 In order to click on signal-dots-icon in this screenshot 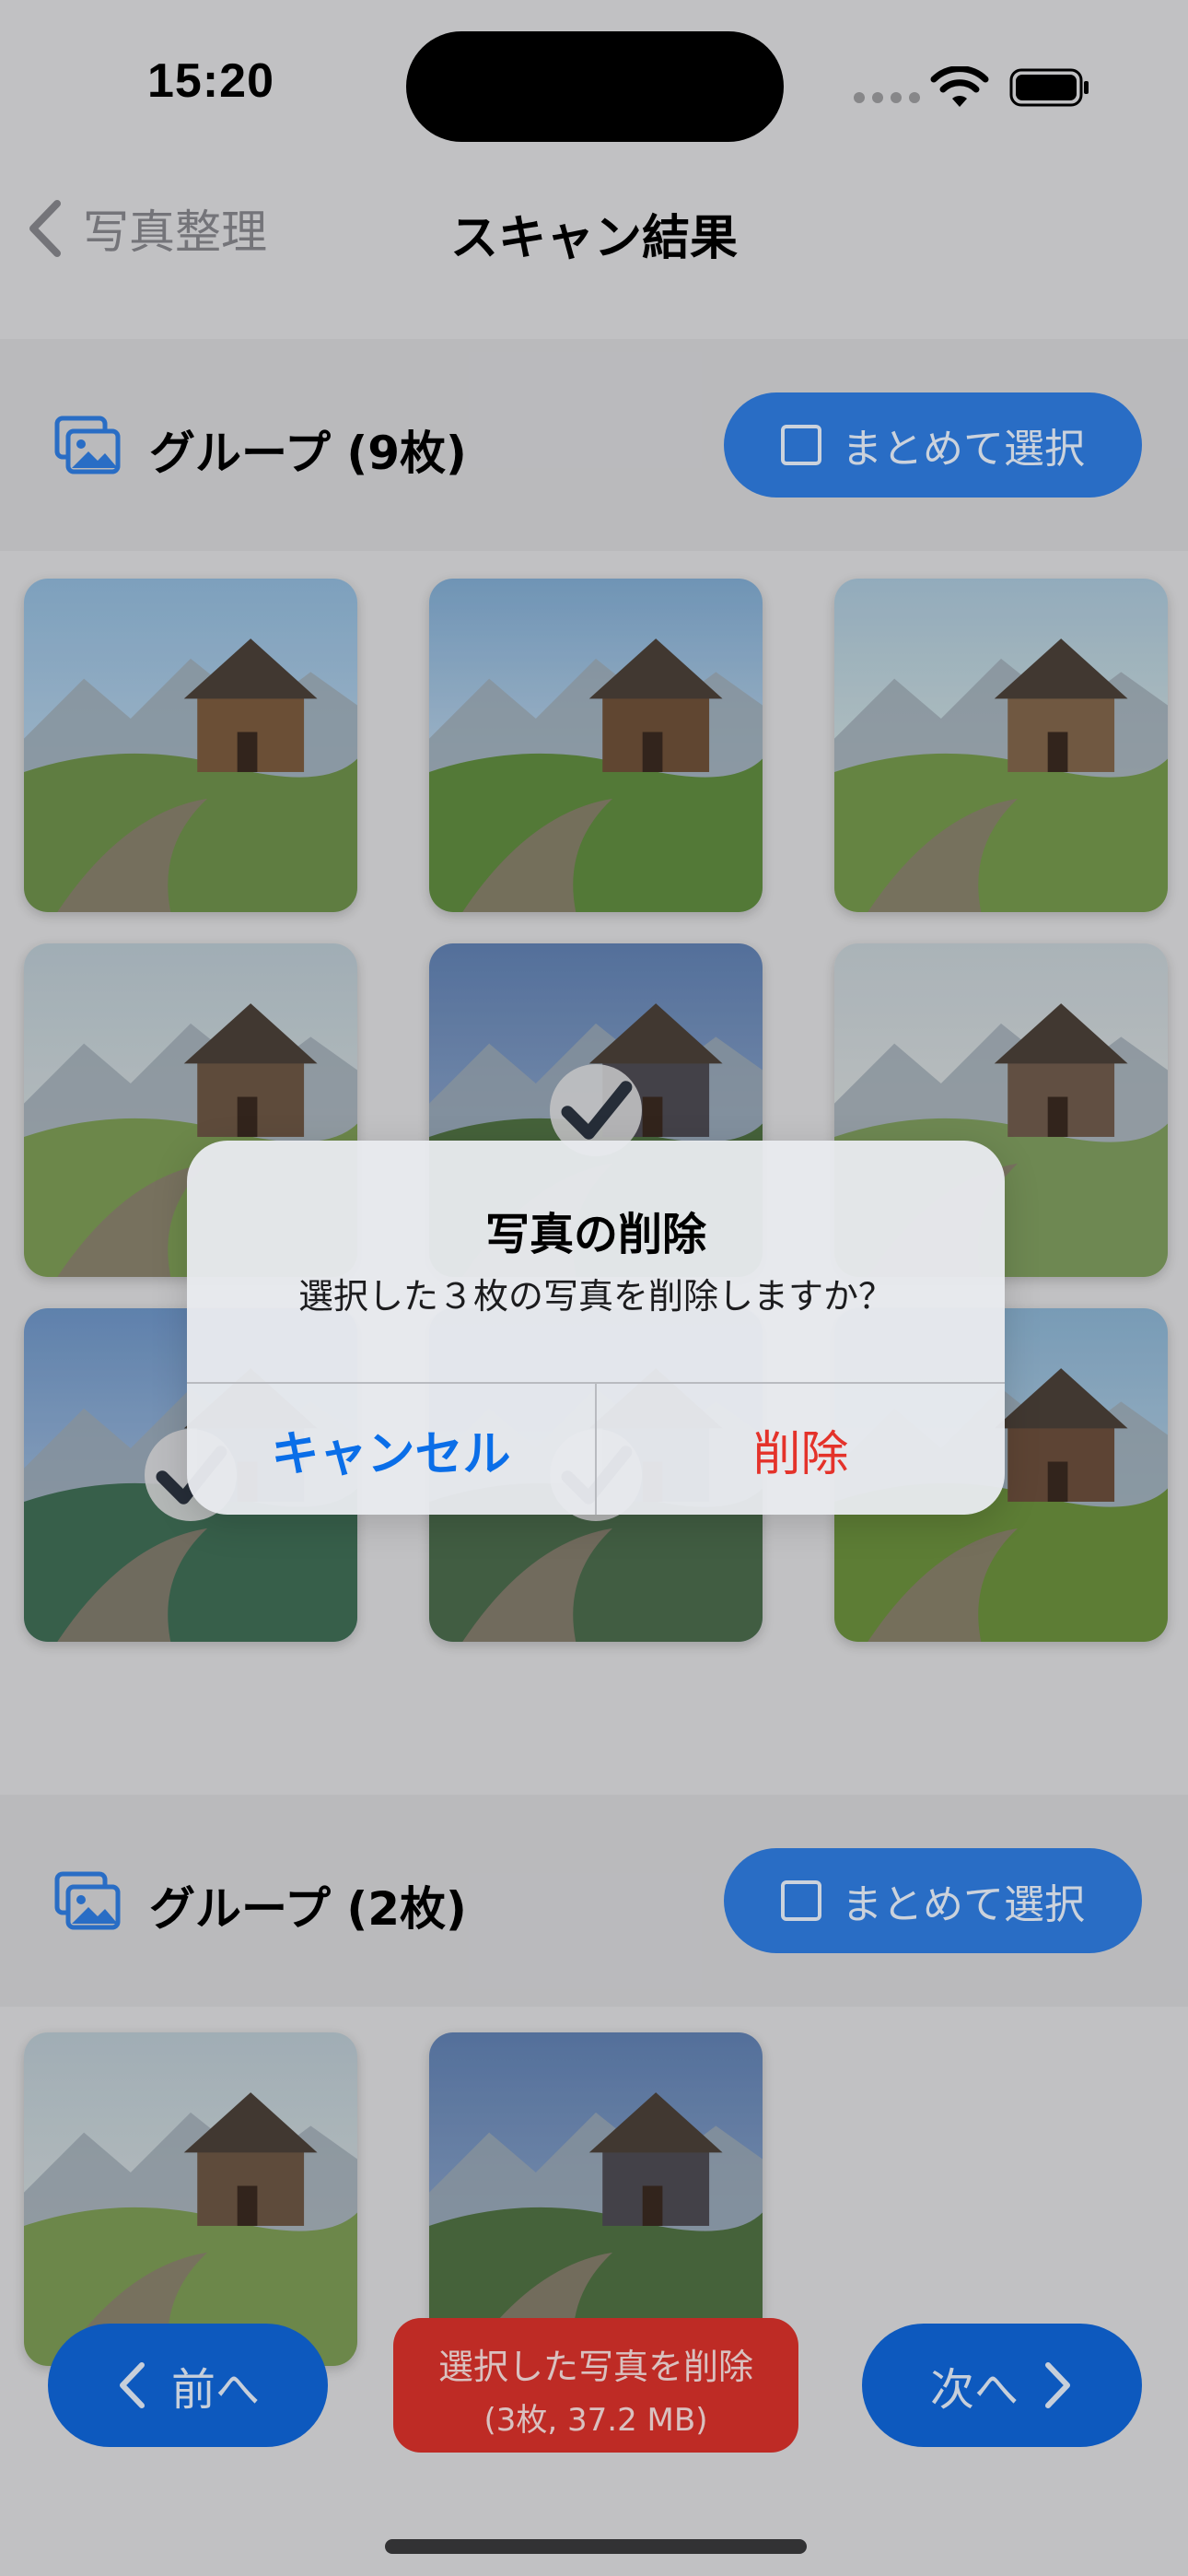, I will do `click(887, 97)`.